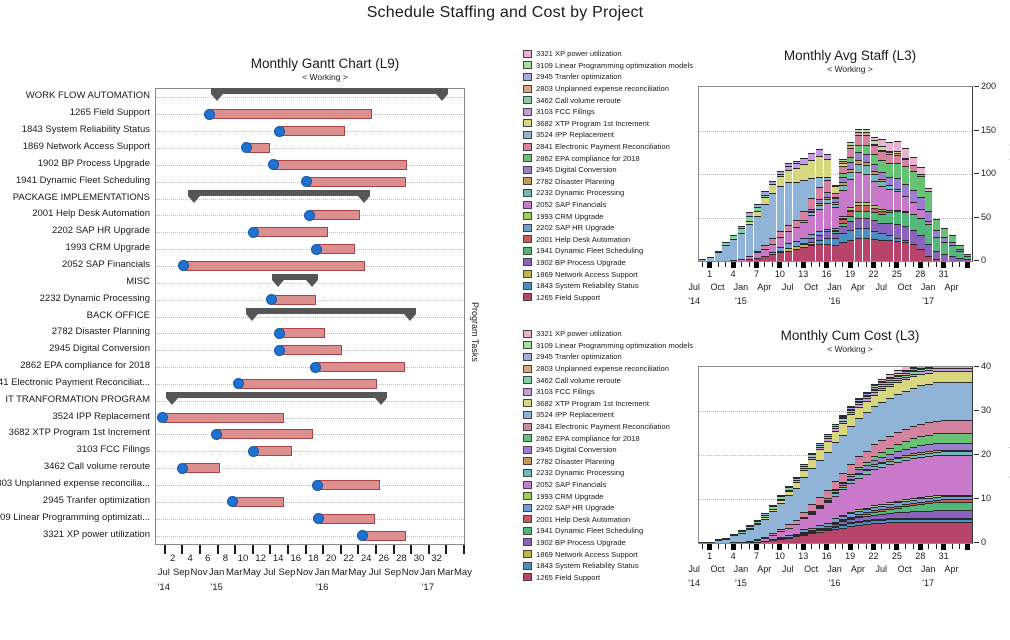  What do you see at coordinates (615, 274) in the screenshot?
I see `legend-item: 1869 Network Access Support` at bounding box center [615, 274].